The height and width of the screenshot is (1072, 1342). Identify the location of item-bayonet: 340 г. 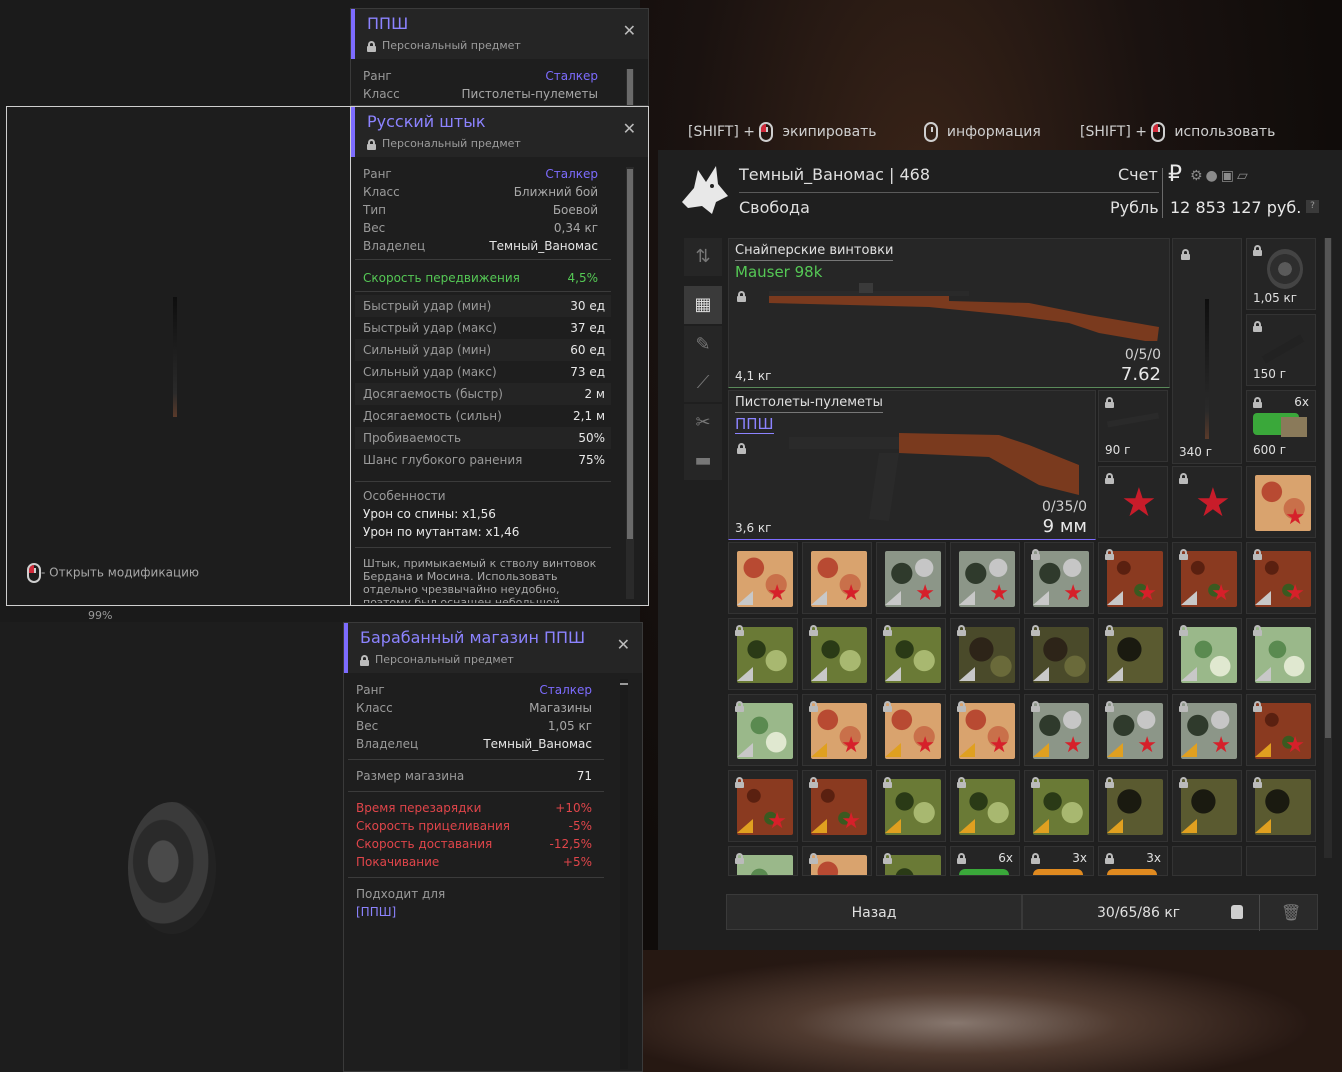
(1207, 351).